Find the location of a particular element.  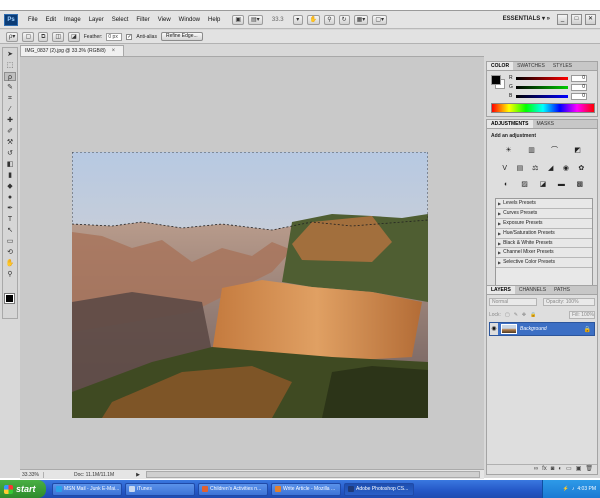

marquee-tool-icon: ⬚ is located at coordinates (10, 65).